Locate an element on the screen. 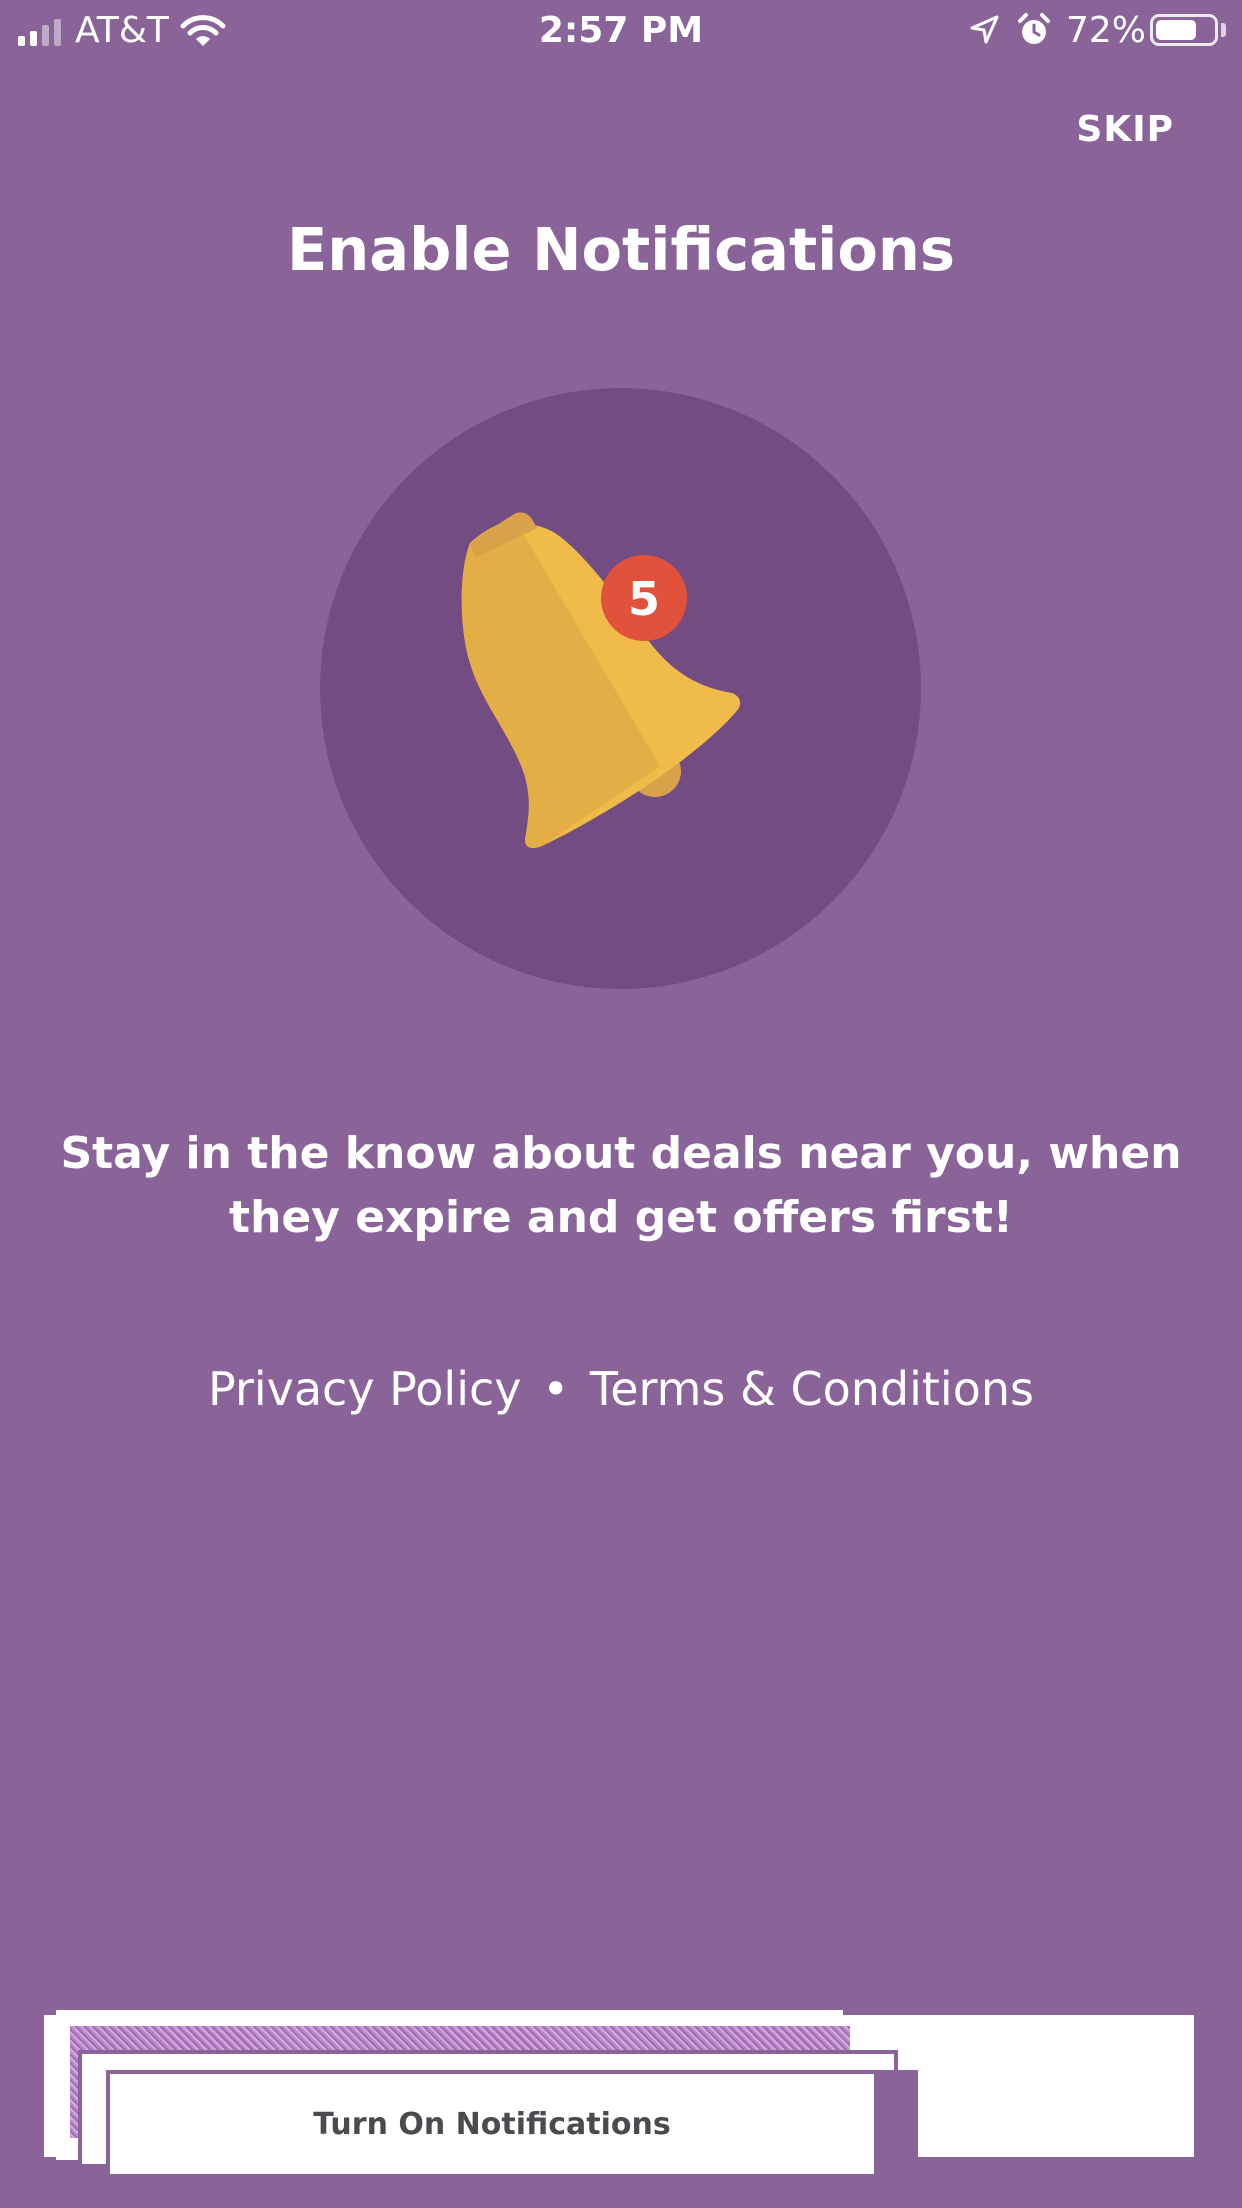 Image resolution: width=1242 pixels, height=2208 pixels. alarm-icon is located at coordinates (1034, 28).